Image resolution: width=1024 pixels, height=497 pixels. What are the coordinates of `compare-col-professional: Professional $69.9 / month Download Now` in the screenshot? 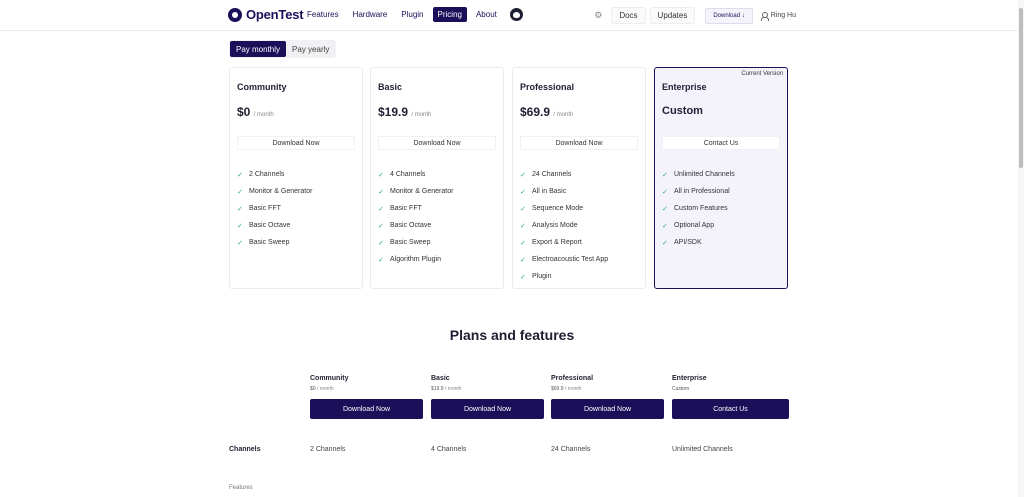 It's located at (607, 397).